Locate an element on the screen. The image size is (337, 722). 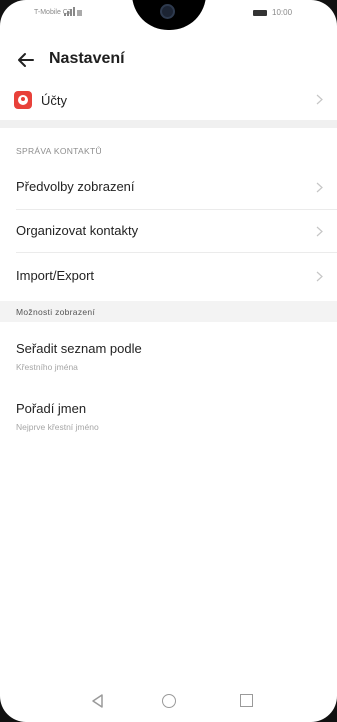
item-label: Seřadit seznam podle is located at coordinates (79, 348).